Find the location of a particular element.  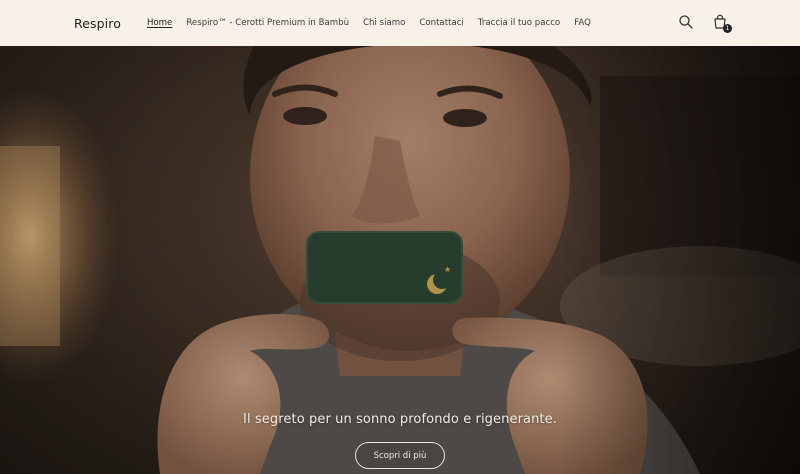

nav-contact: Contattaci is located at coordinates (441, 23).